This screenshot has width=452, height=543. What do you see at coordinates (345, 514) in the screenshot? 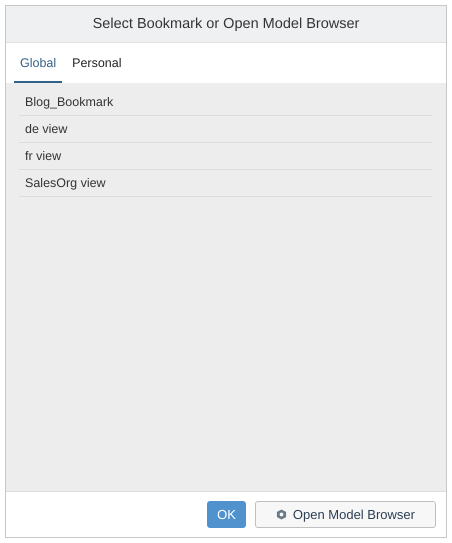
I see `open-model-browser-button: Open Model Browser` at bounding box center [345, 514].